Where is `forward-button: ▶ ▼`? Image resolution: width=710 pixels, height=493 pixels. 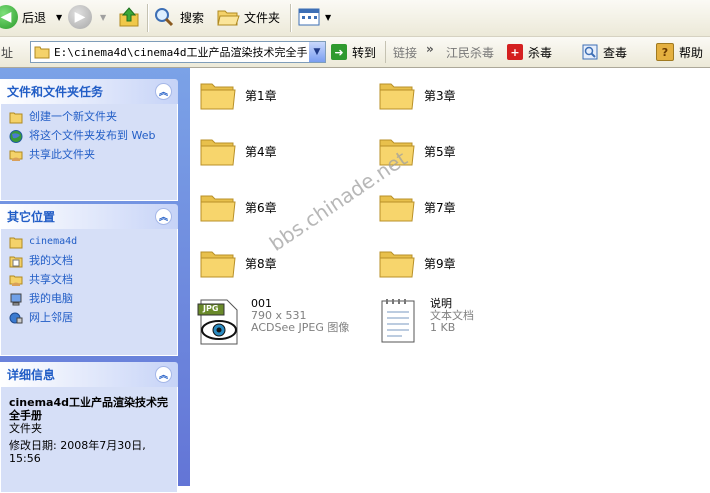 forward-button: ▶ ▼ is located at coordinates (87, 17).